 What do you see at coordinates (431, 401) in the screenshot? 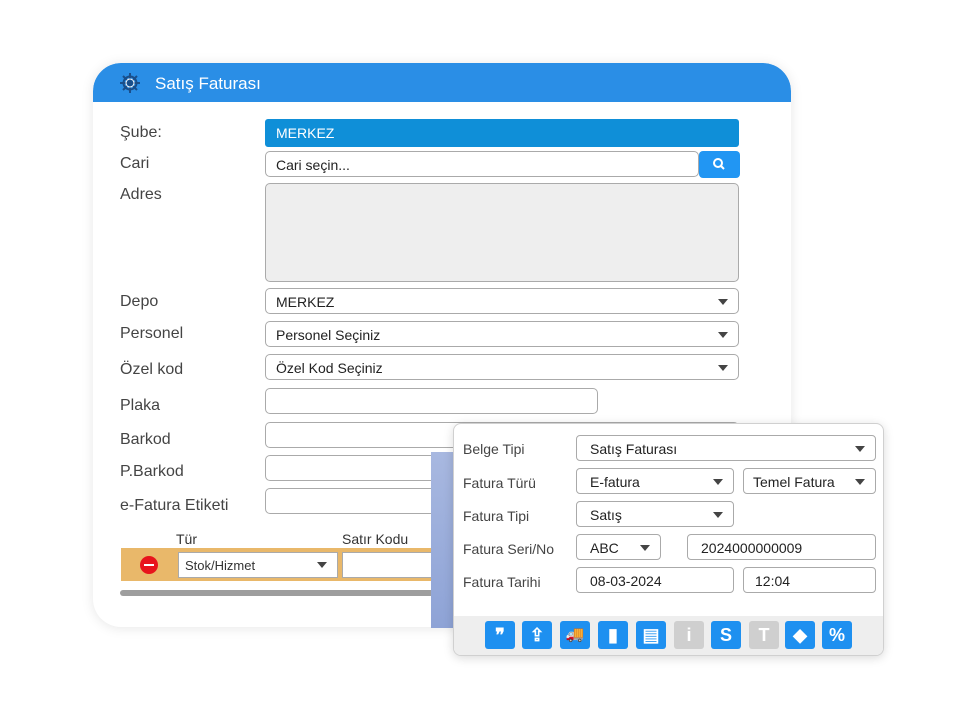
I see `plaka-input` at bounding box center [431, 401].